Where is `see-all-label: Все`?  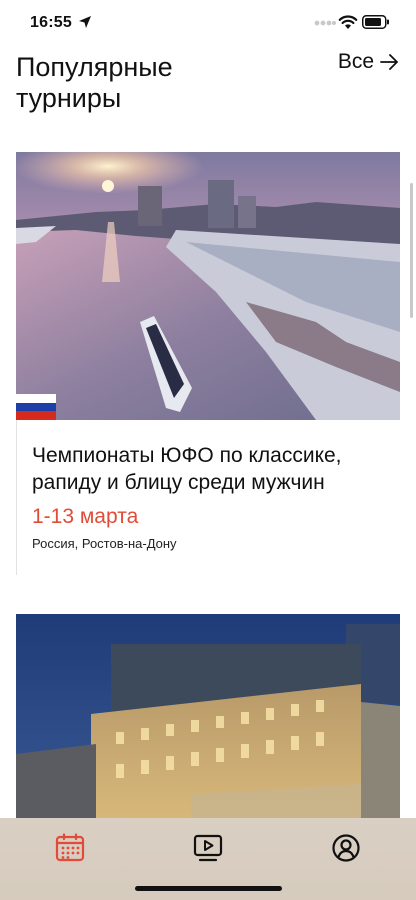 see-all-label: Все is located at coordinates (355, 61).